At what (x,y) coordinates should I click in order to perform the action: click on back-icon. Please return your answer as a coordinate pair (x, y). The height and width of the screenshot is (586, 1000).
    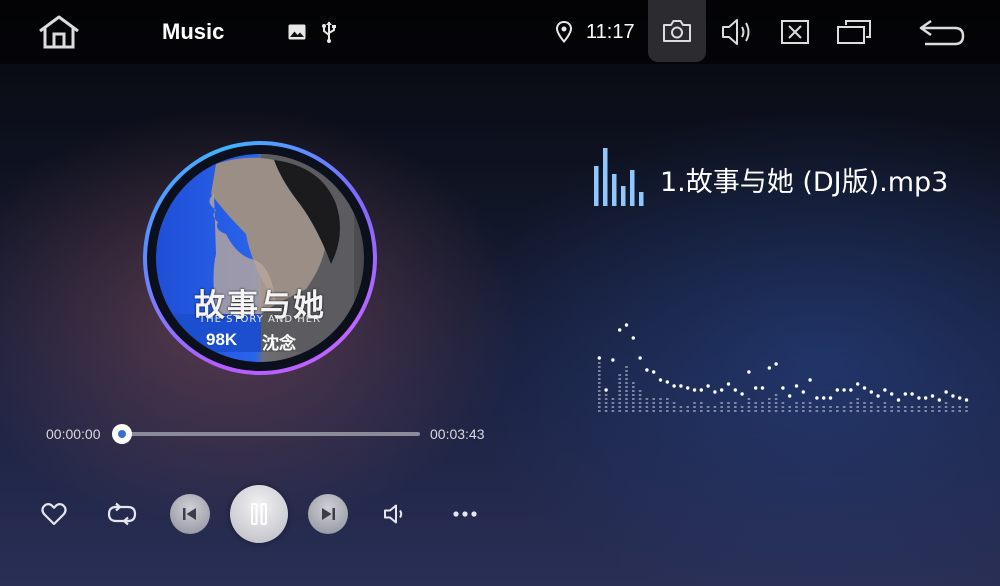
    Looking at the image, I should click on (942, 32).